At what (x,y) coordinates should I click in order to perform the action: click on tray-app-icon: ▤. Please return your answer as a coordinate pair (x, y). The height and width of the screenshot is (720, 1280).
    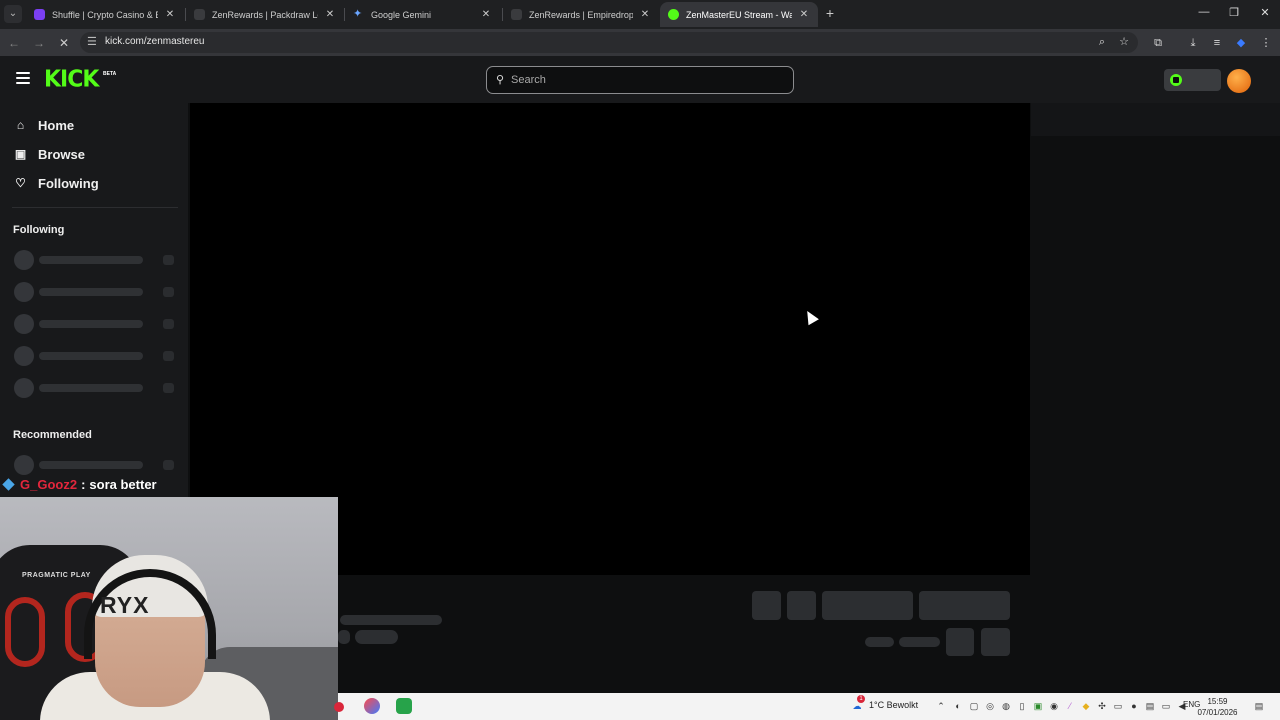
    Looking at the image, I should click on (1150, 706).